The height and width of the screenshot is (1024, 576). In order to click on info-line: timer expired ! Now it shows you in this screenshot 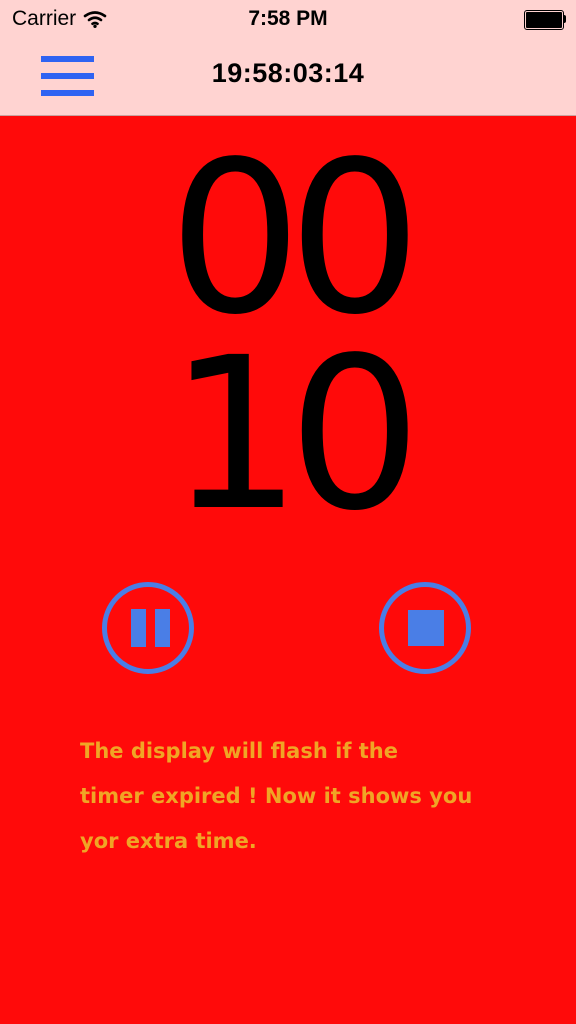, I will do `click(276, 796)`.